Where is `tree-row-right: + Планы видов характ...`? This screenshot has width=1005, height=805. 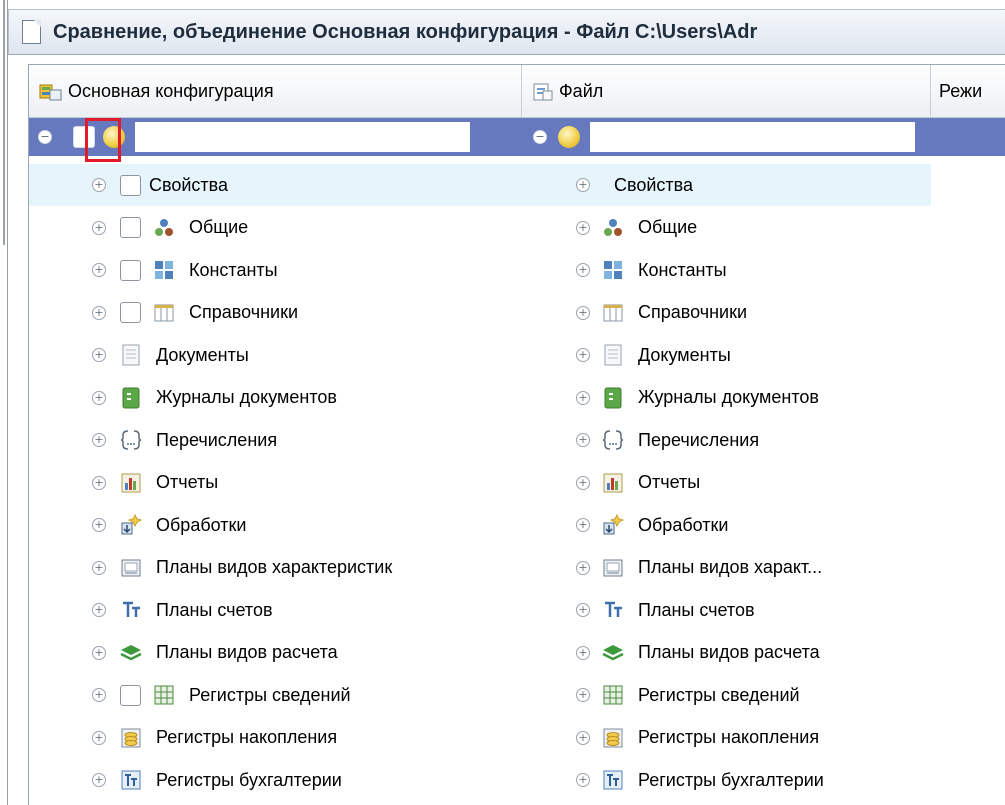
tree-row-right: + Планы видов характ... is located at coordinates (726, 568).